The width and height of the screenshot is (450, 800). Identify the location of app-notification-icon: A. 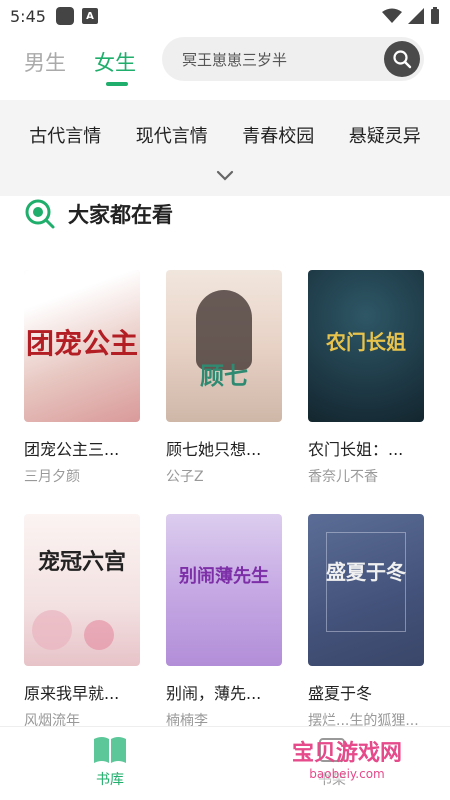
(89, 16).